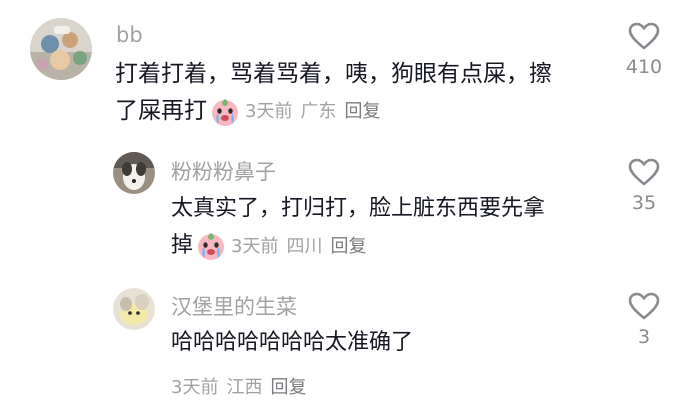 Image resolution: width=690 pixels, height=400 pixels. Describe the element at coordinates (644, 203) in the screenshot. I see `like-count: 35` at that location.